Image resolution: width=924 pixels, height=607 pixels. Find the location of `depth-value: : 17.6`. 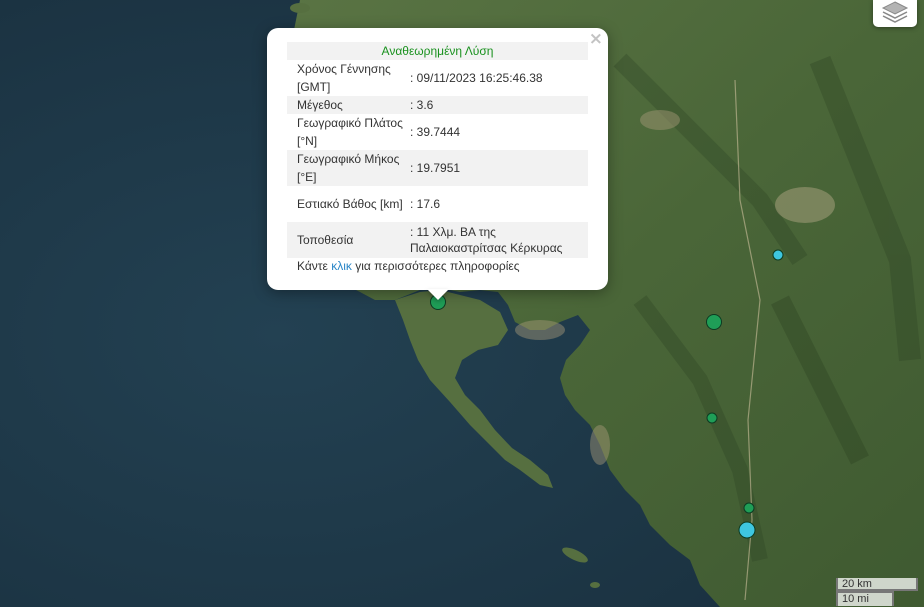

depth-value: : 17.6 is located at coordinates (425, 204).